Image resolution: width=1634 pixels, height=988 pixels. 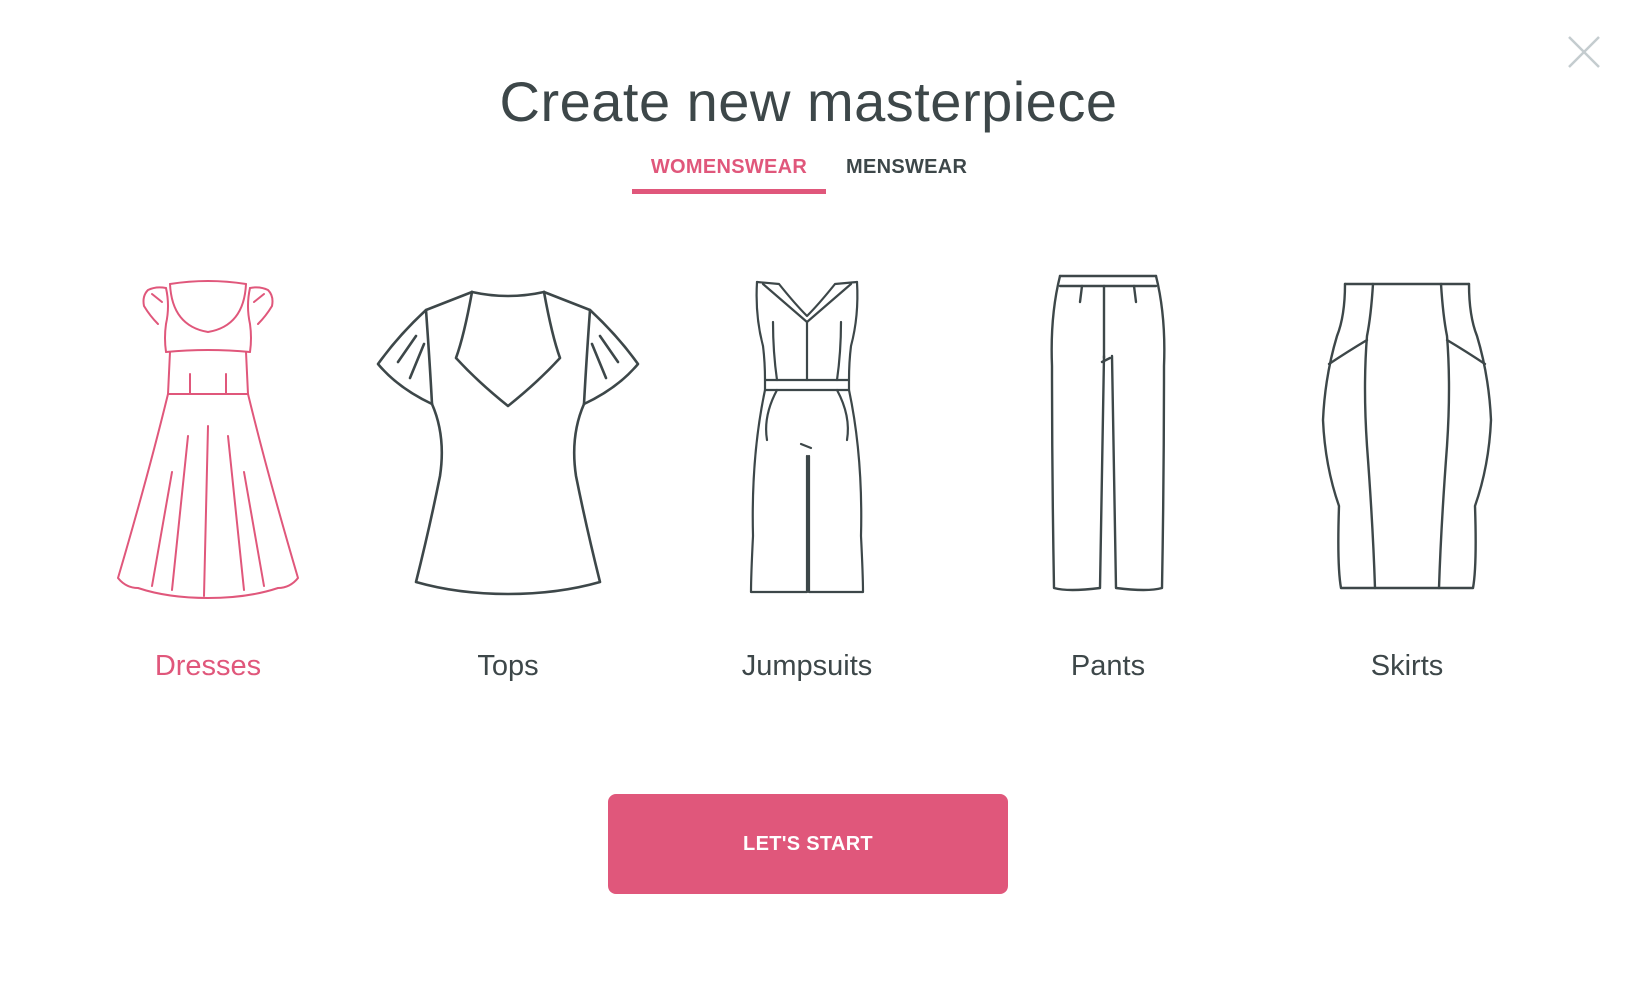 What do you see at coordinates (908, 172) in the screenshot?
I see `tab-menswear: MENSWEAR` at bounding box center [908, 172].